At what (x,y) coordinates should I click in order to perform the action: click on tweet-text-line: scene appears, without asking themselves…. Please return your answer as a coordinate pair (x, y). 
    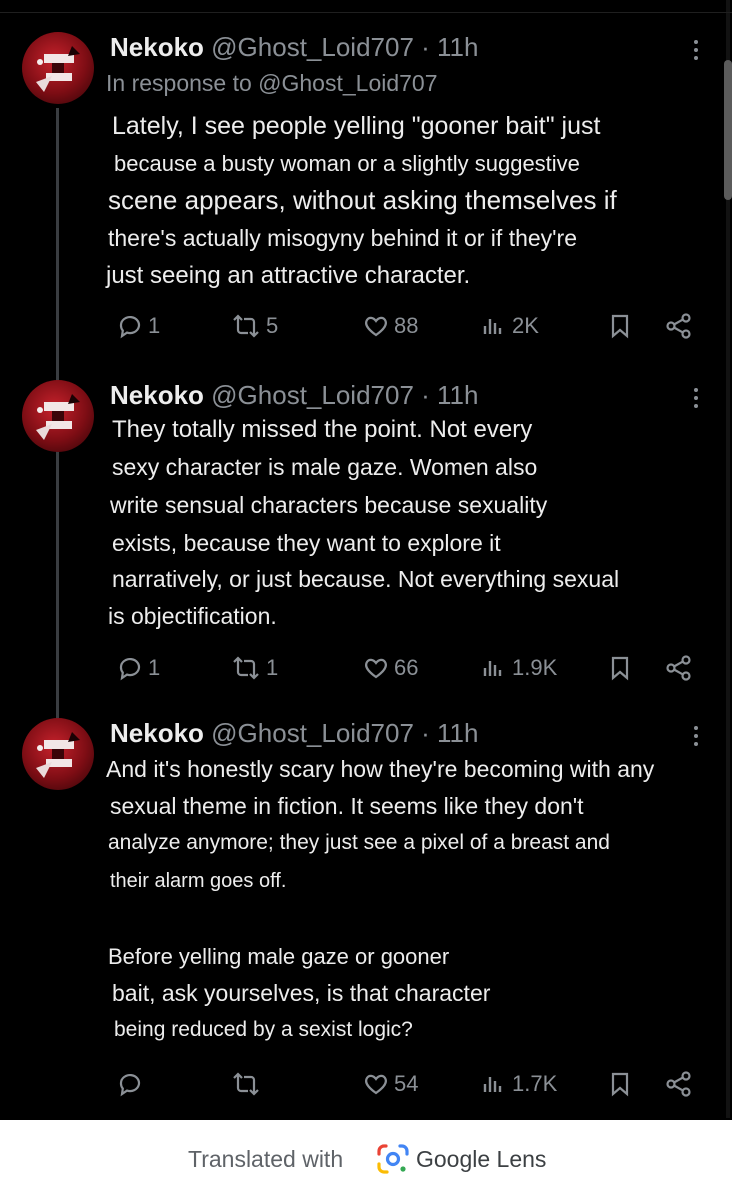
    Looking at the image, I should click on (362, 200).